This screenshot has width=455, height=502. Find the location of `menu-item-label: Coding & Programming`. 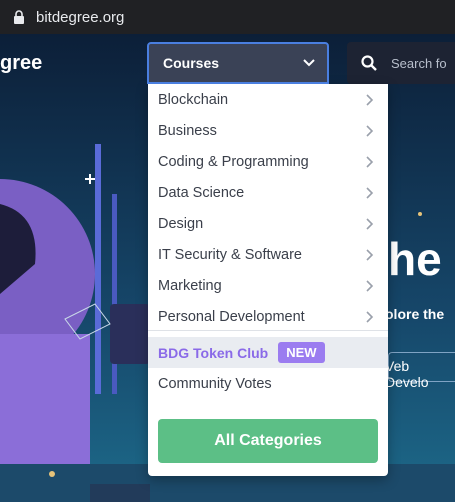

menu-item-label: Coding & Programming is located at coordinates (233, 161).